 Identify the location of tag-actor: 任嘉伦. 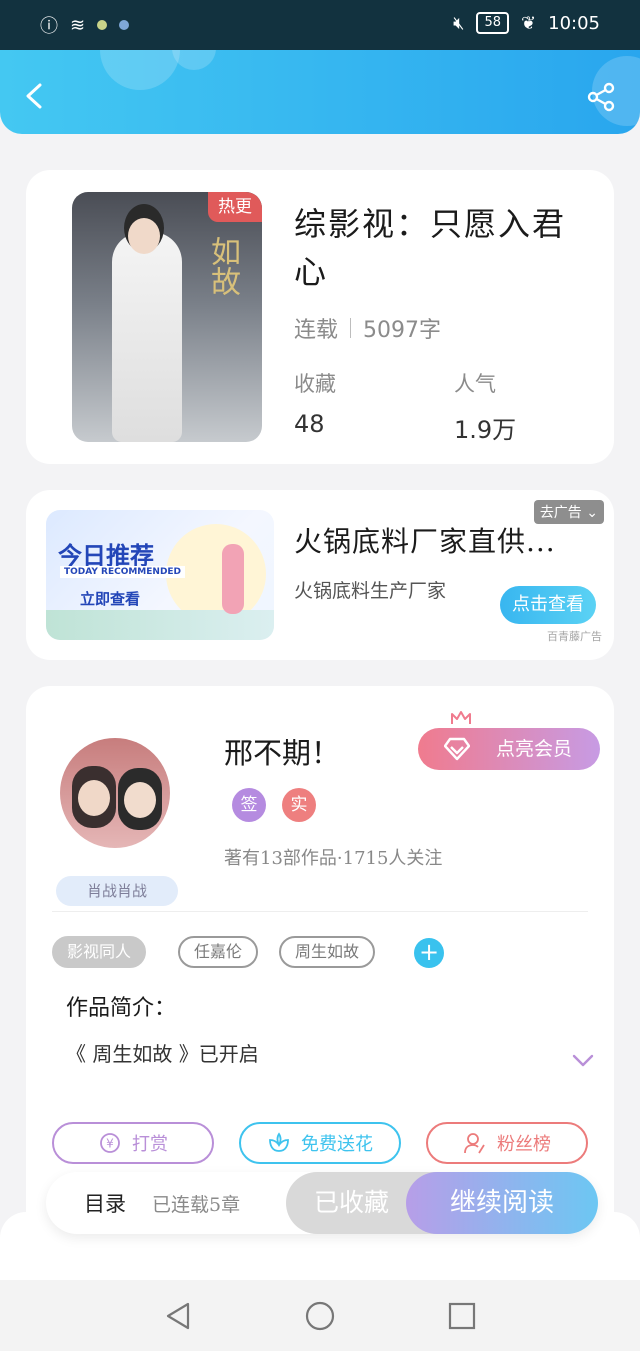
(218, 952).